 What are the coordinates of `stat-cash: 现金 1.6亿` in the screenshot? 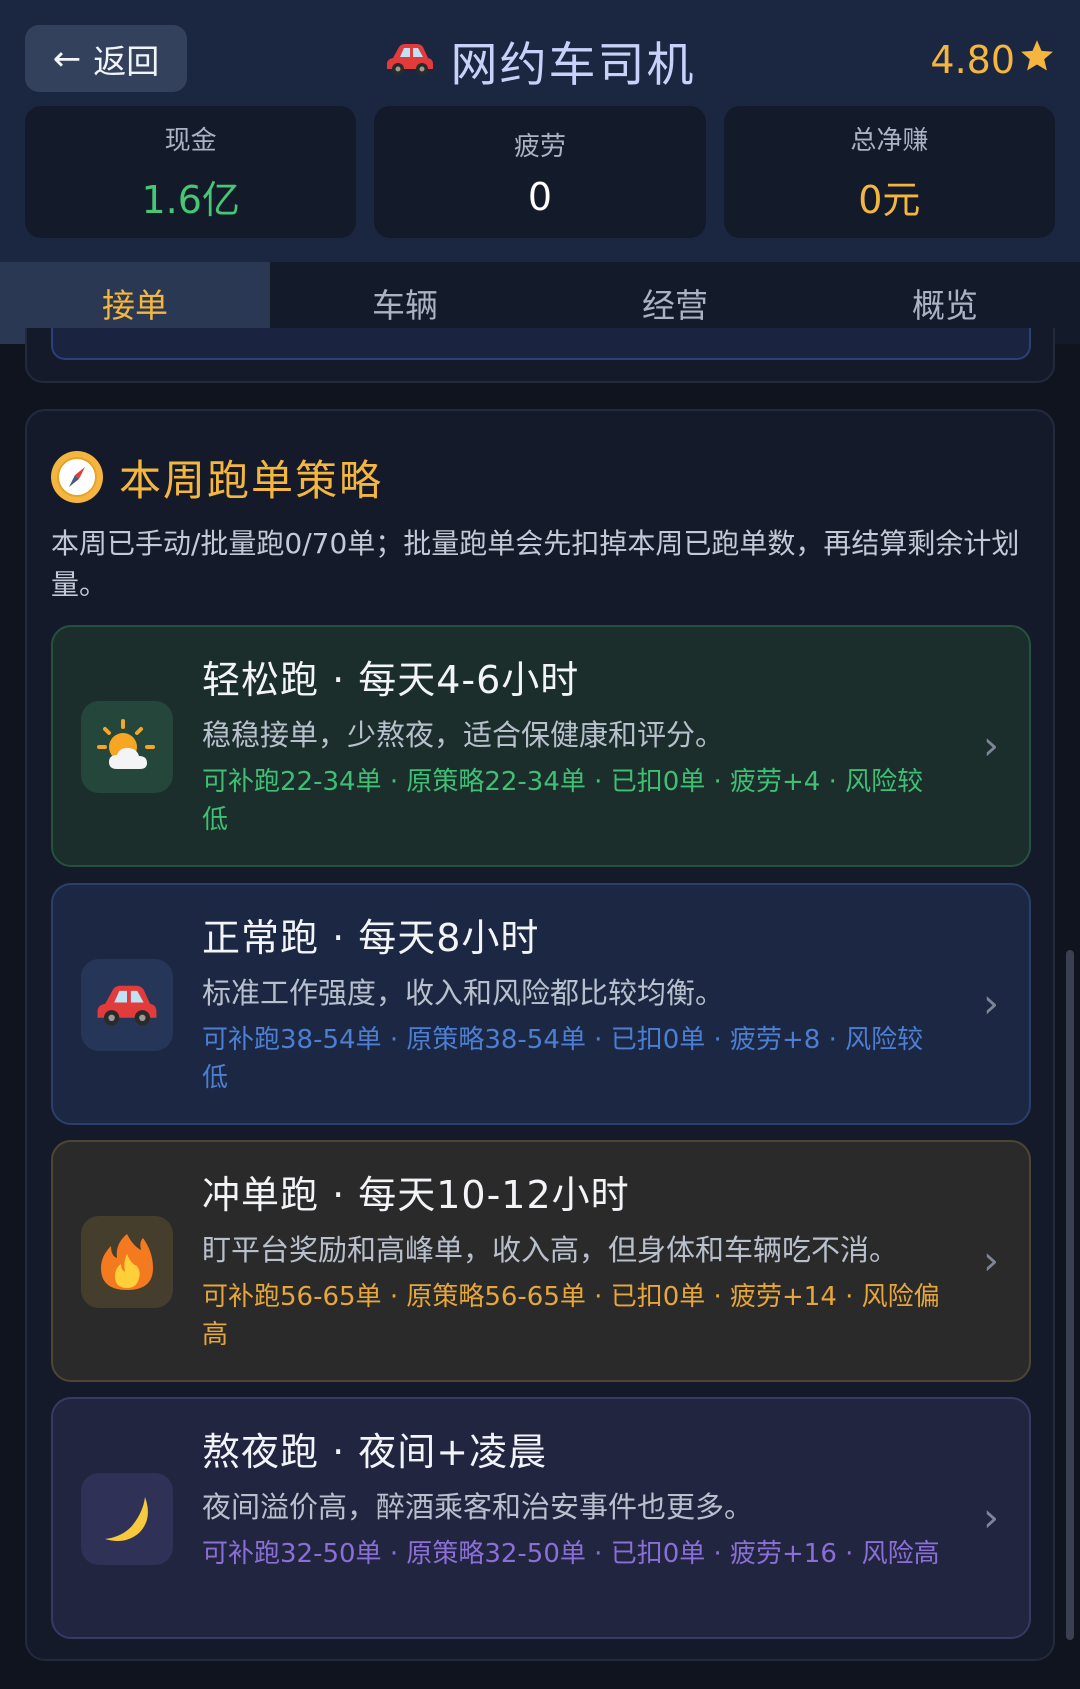 It's located at (191, 172).